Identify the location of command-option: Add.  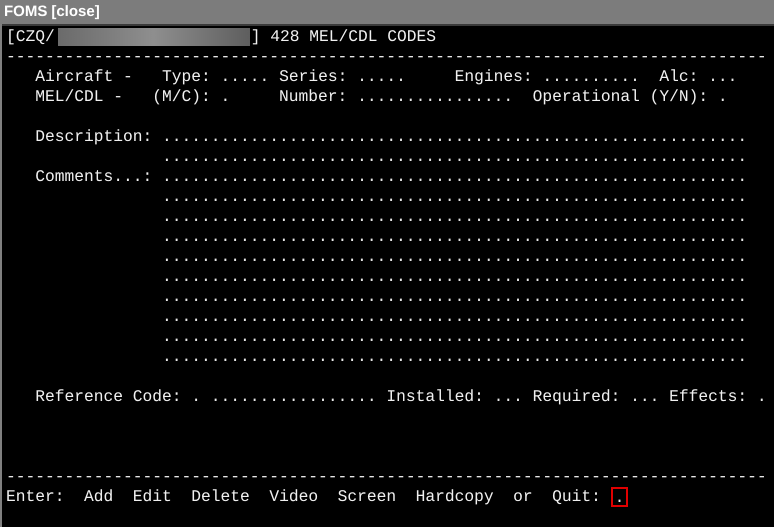
(99, 497).